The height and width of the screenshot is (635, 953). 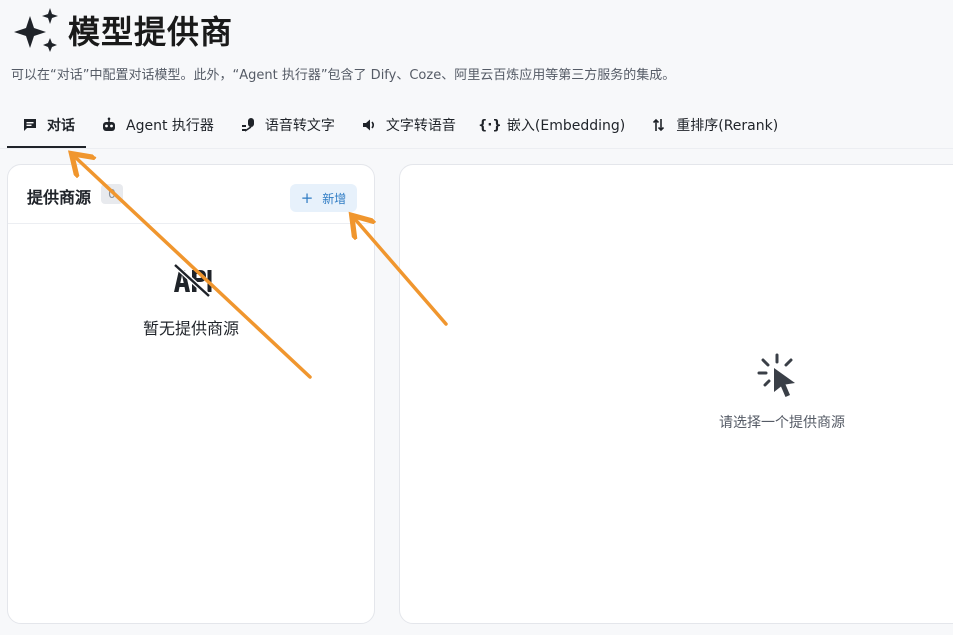 I want to click on empty-state-text: 暂无提供商源, so click(x=190, y=328).